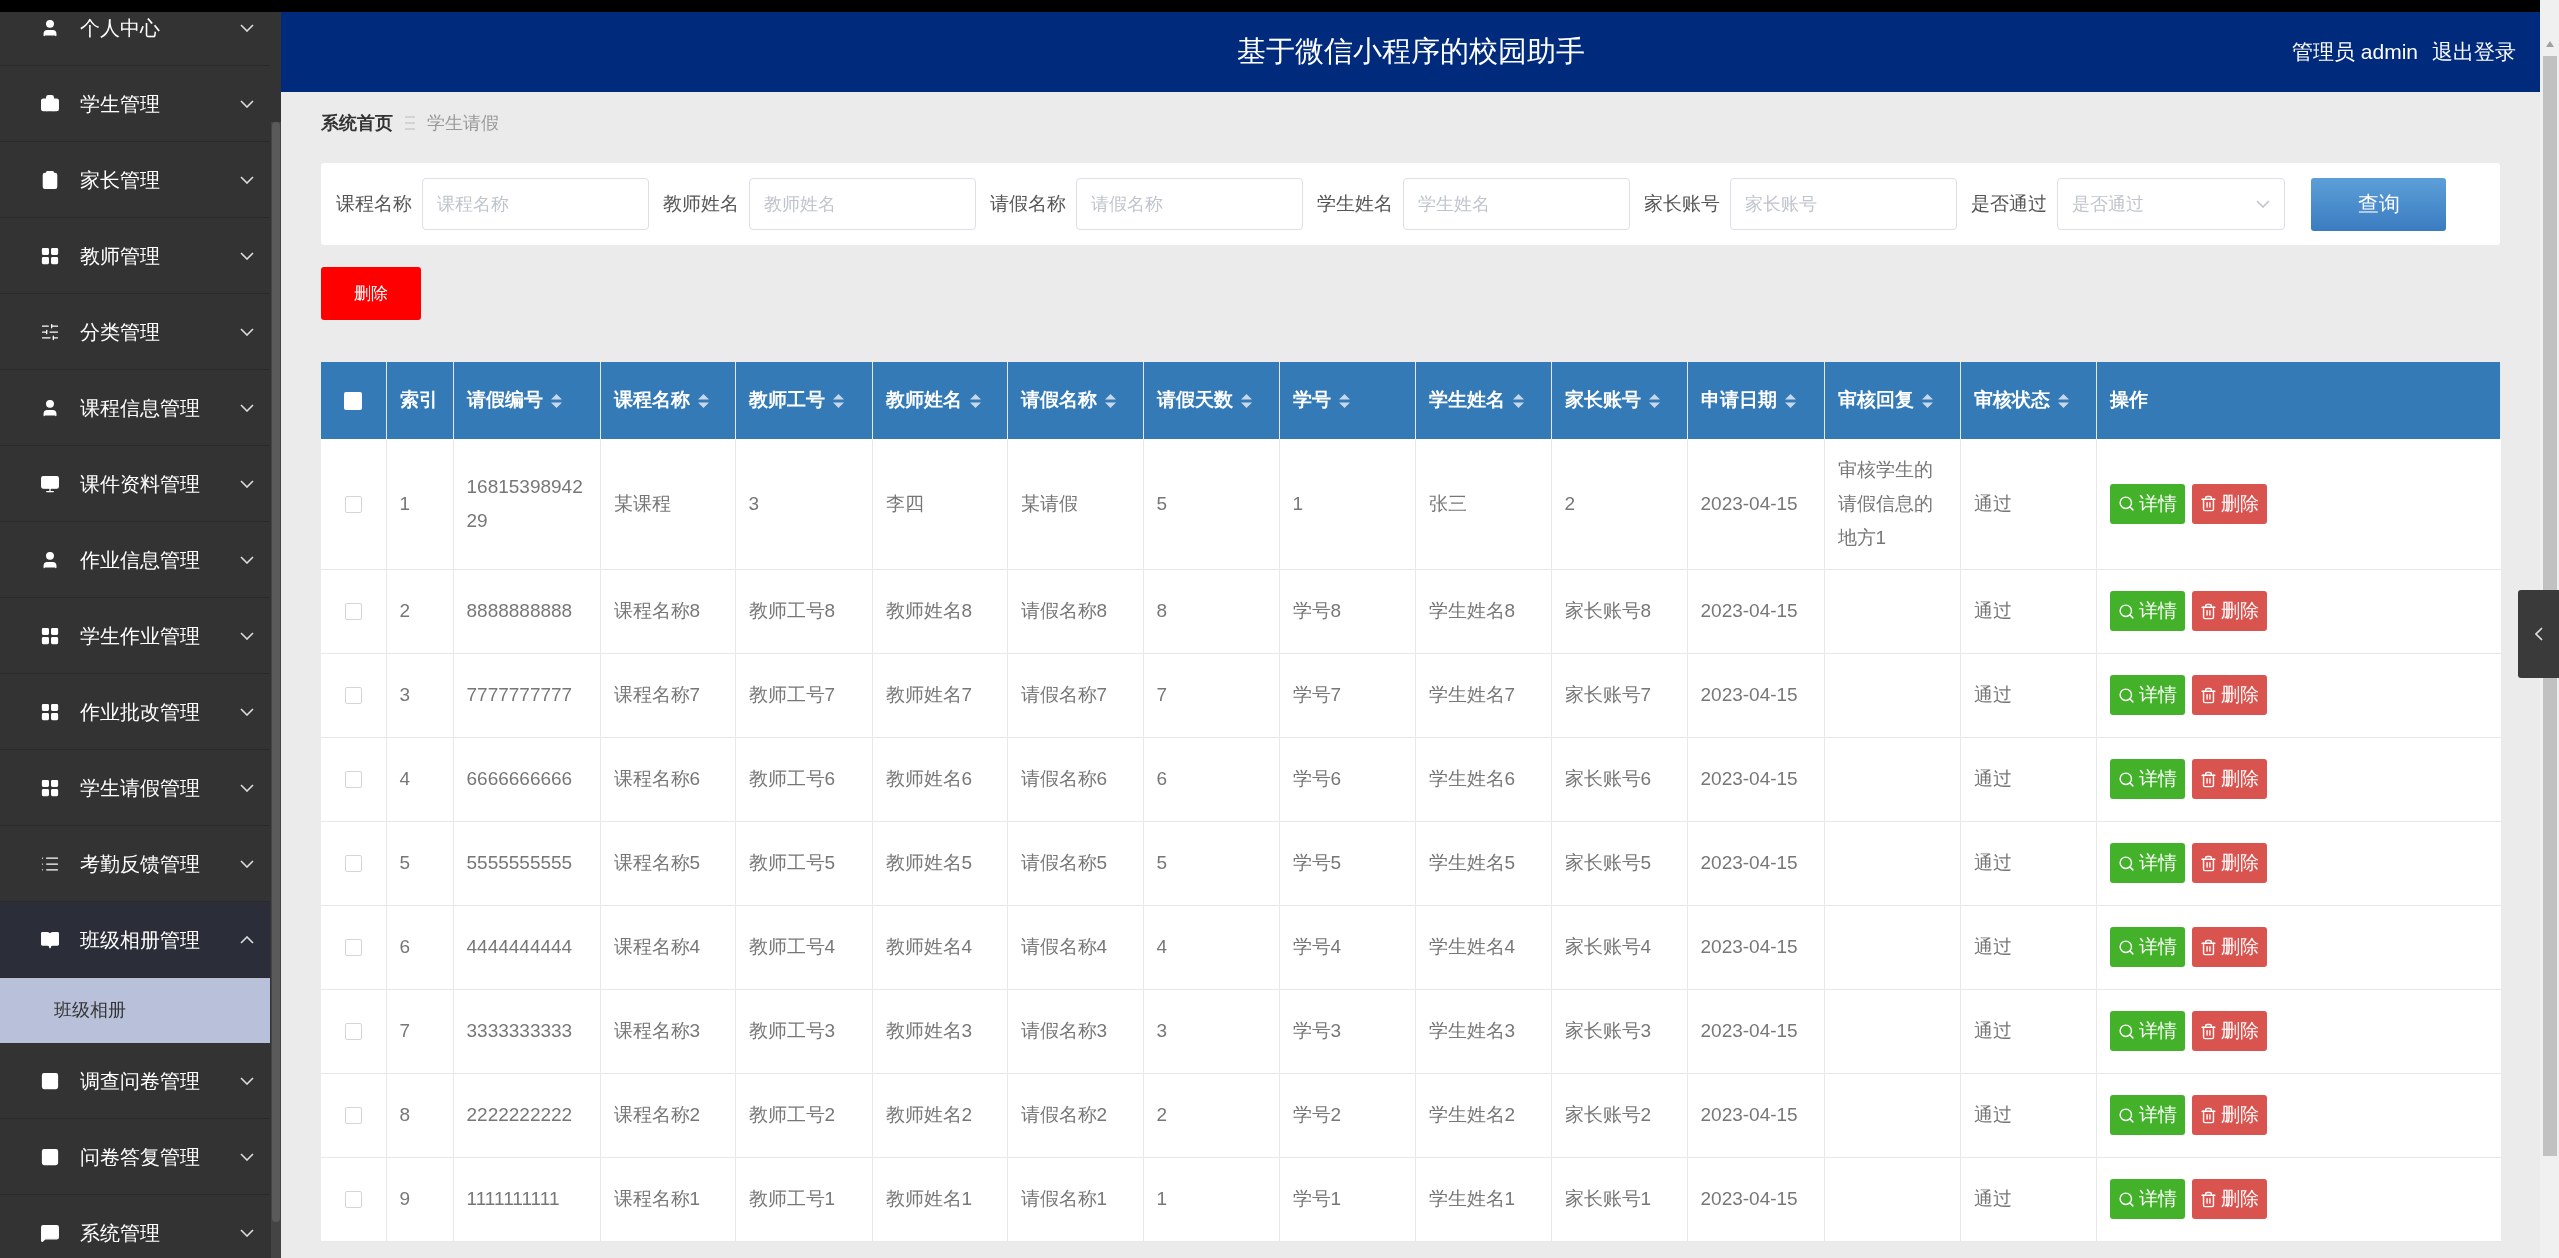 This screenshot has width=2559, height=1258. Describe the element at coordinates (2011, 400) in the screenshot. I see `column-header: 审核状态` at that location.